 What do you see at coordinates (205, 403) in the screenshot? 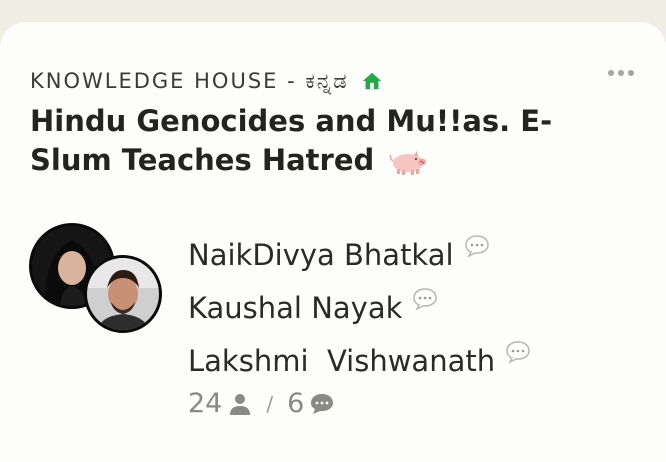
I see `listener-count: 24` at bounding box center [205, 403].